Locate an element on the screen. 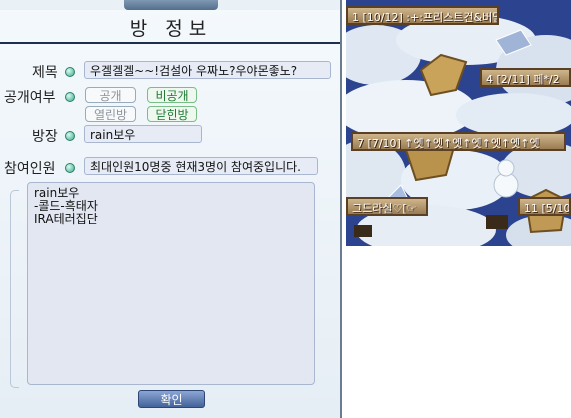 This screenshot has width=571, height=418. subject-label: 제목 is located at coordinates (45, 73).